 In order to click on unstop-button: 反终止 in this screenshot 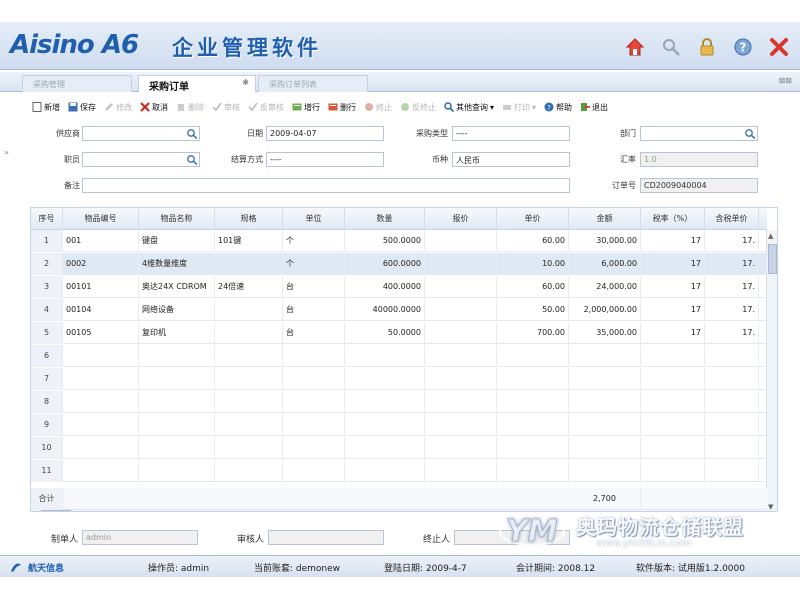, I will do `click(418, 107)`.